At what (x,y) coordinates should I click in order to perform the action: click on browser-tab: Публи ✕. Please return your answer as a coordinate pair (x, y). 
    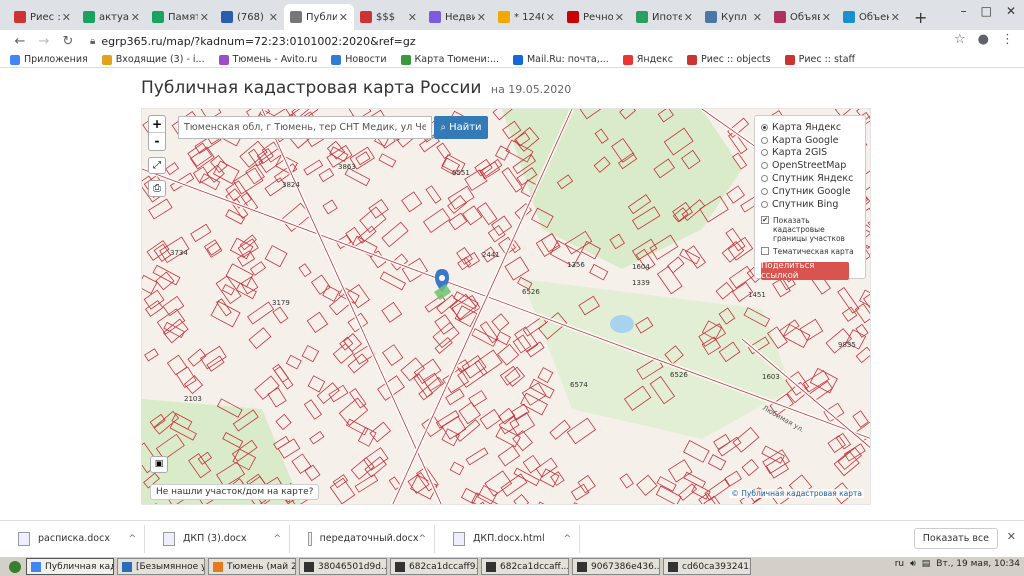
    Looking at the image, I should click on (319, 17).